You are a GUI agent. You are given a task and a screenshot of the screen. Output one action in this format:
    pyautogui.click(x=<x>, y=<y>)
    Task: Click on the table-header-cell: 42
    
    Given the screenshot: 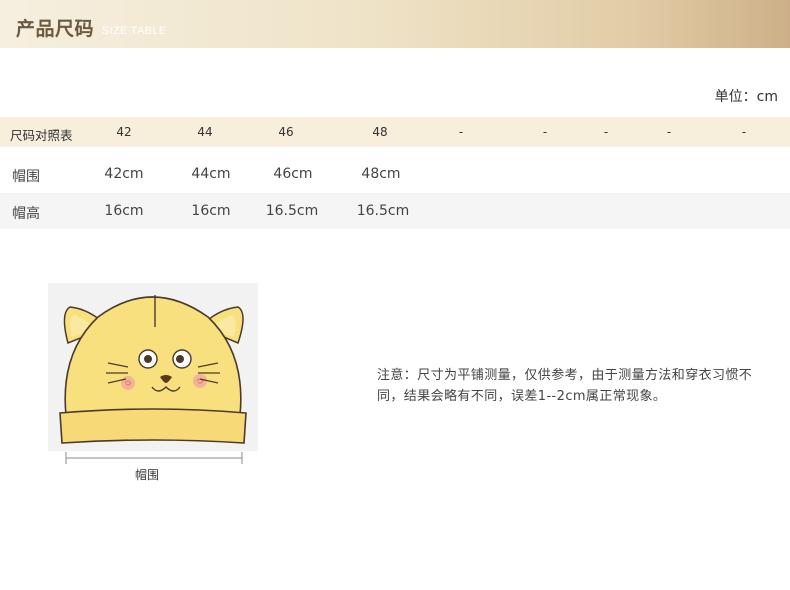 What is the action you would take?
    pyautogui.click(x=124, y=132)
    